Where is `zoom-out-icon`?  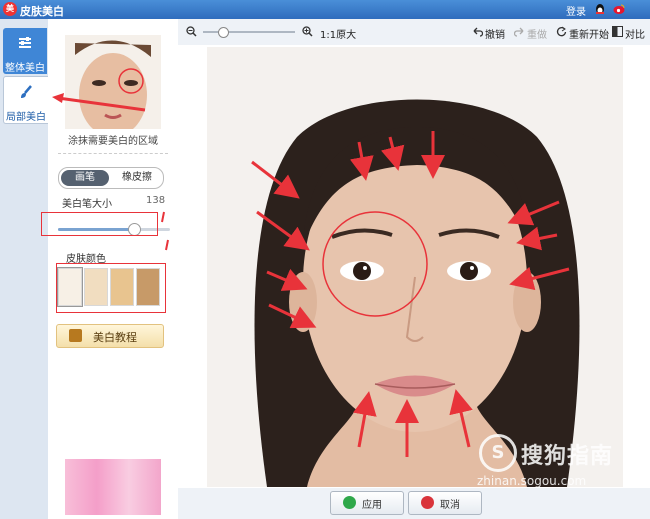
zoom-out-icon is located at coordinates (191, 31).